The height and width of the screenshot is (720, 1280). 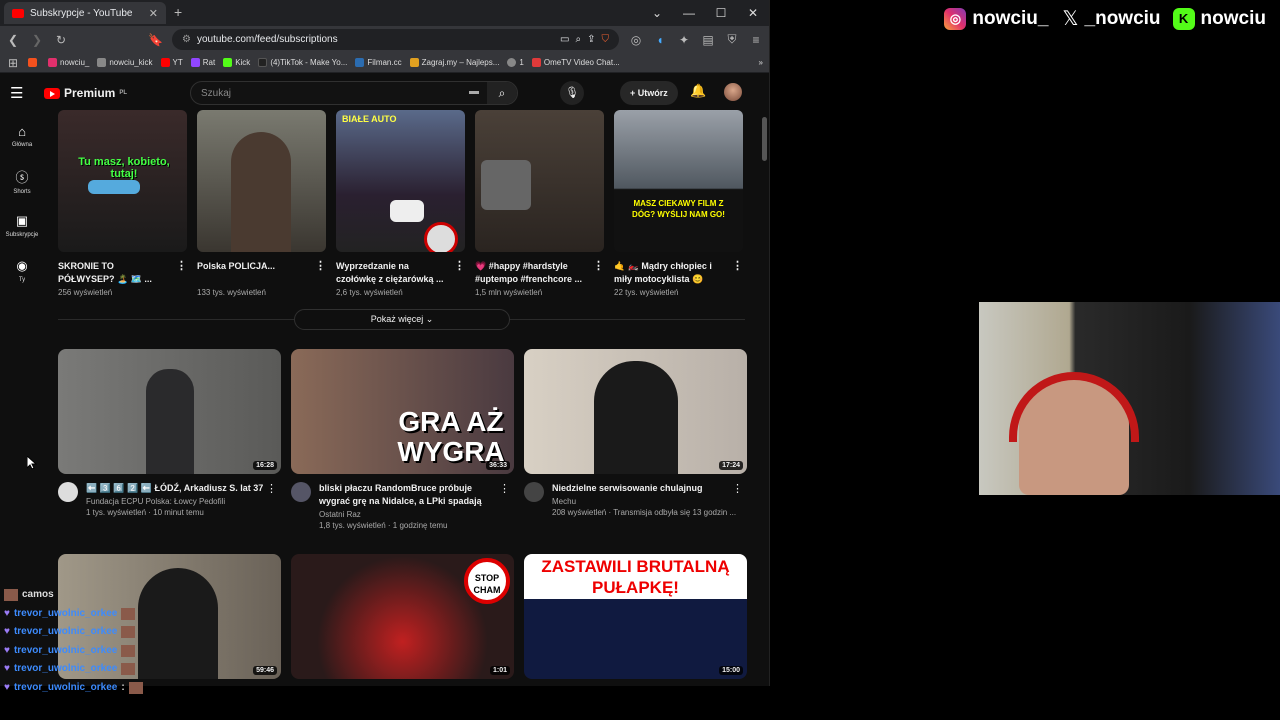 I want to click on bookmark-item: YT, so click(x=171, y=62).